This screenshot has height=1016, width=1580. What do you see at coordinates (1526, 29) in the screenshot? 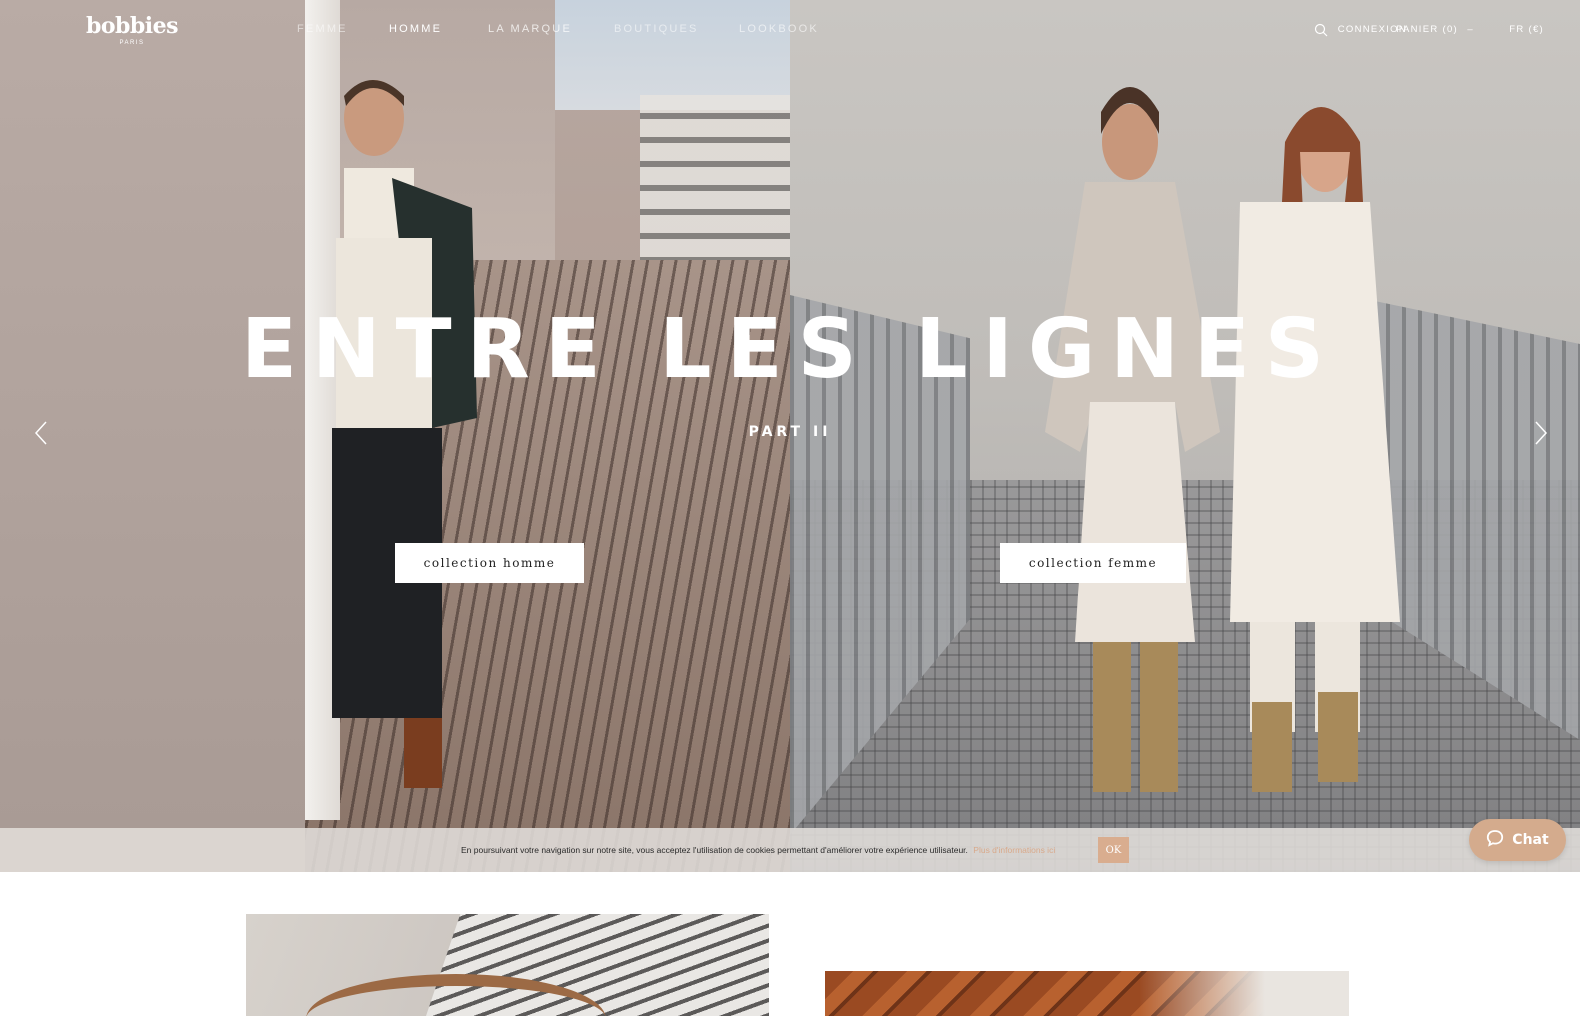
I see `language-currency-selector: FR (€)` at bounding box center [1526, 29].